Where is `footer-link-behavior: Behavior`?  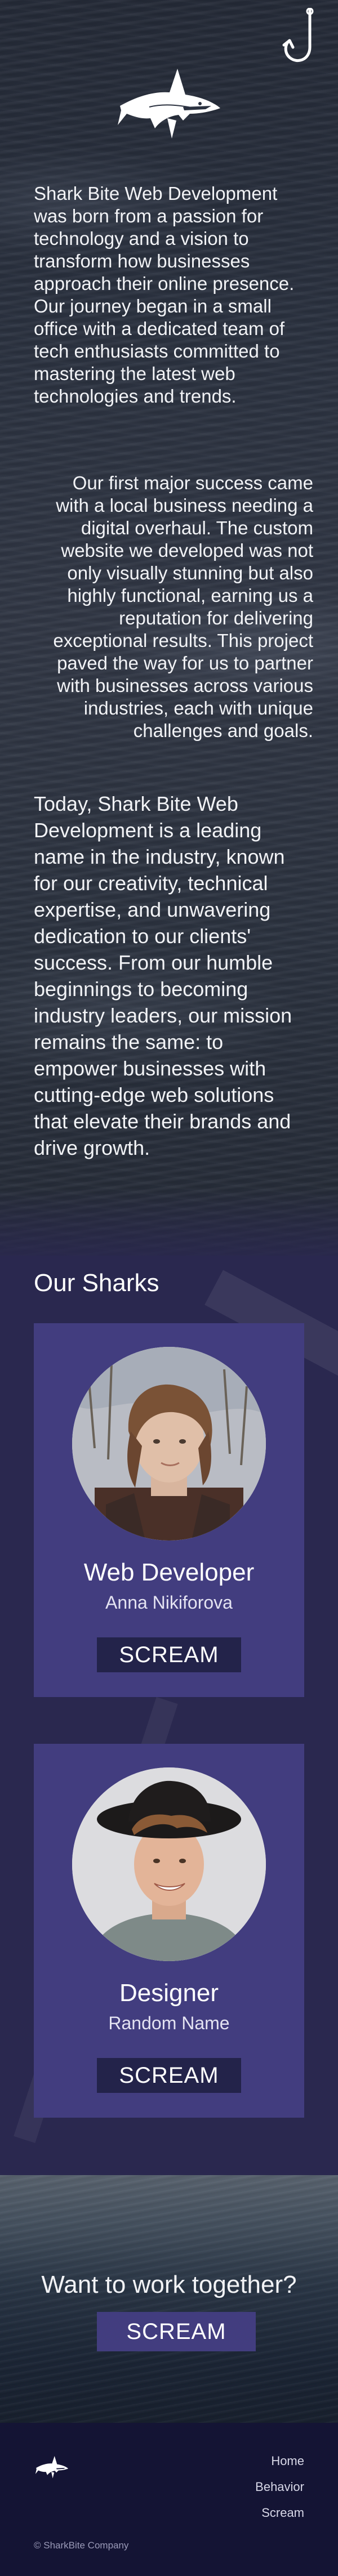 footer-link-behavior: Behavior is located at coordinates (279, 2487).